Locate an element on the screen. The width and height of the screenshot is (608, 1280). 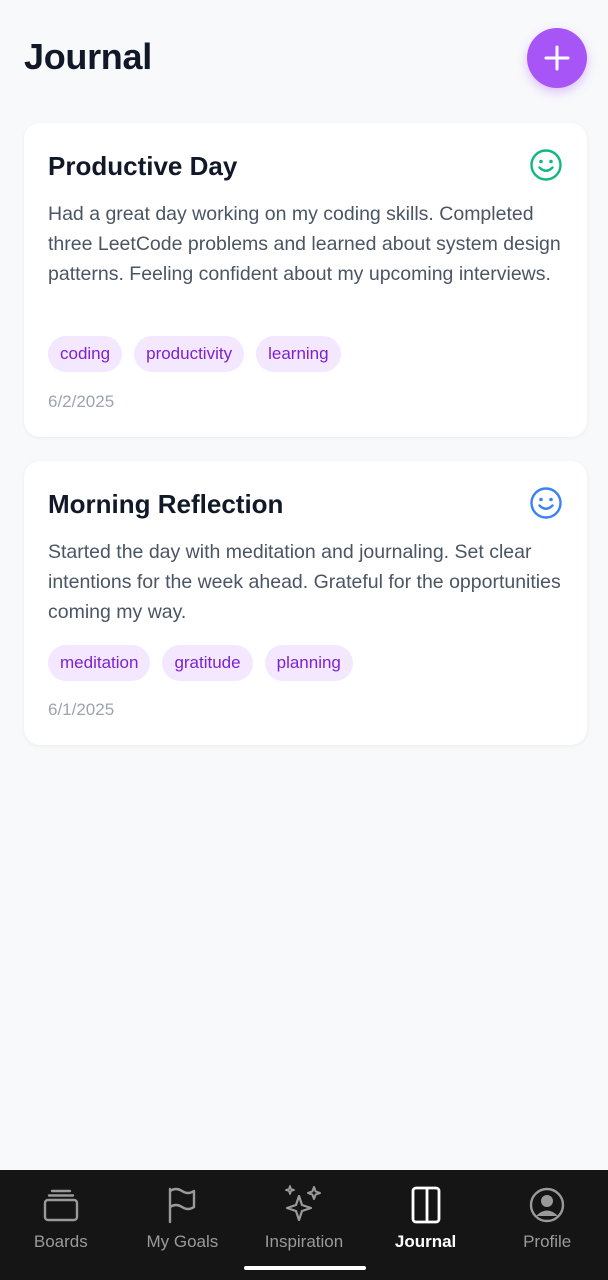
page-title: Journal is located at coordinates (88, 56).